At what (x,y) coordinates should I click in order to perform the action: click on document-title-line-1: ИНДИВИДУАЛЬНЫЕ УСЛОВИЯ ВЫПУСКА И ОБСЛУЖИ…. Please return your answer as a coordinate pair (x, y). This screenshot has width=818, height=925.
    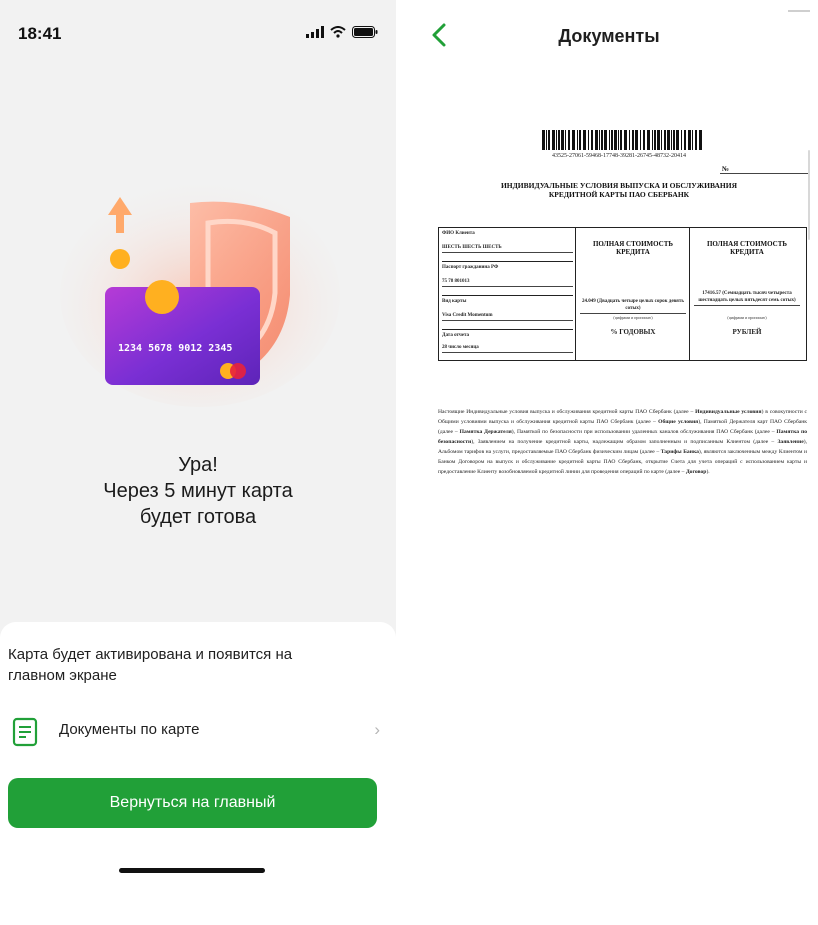
    Looking at the image, I should click on (619, 185).